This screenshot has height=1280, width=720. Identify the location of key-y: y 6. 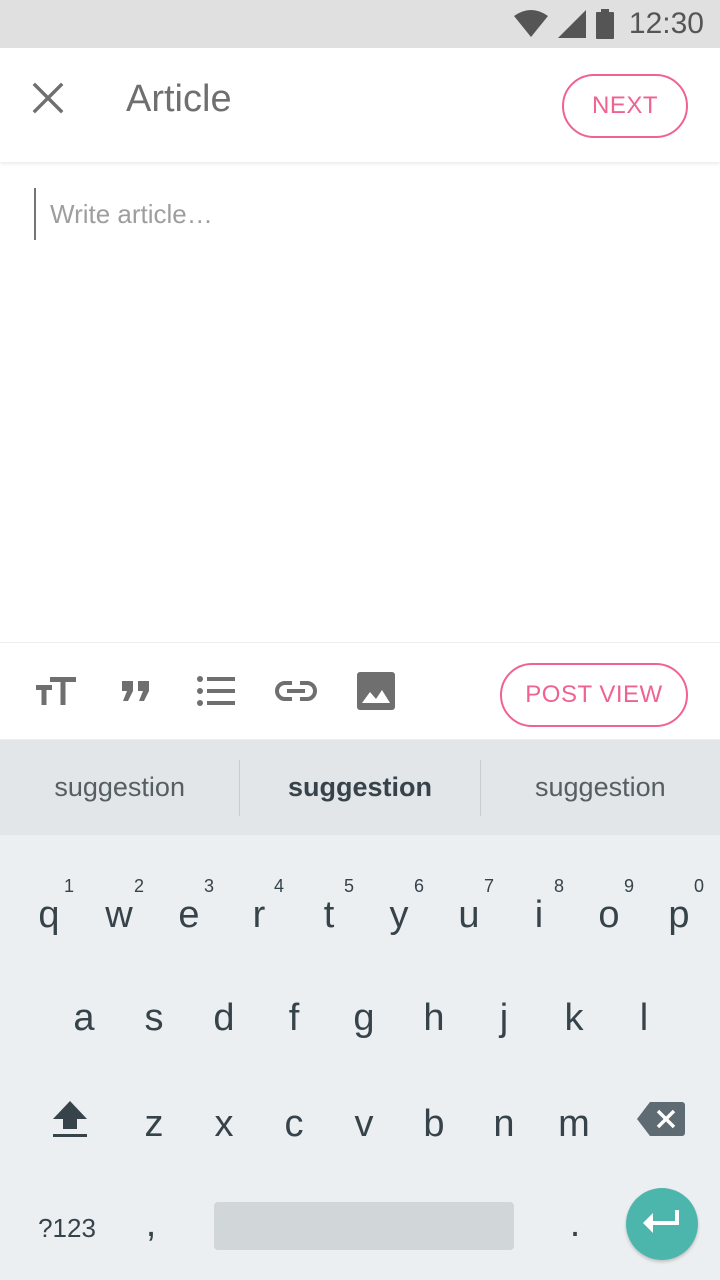
(399, 913).